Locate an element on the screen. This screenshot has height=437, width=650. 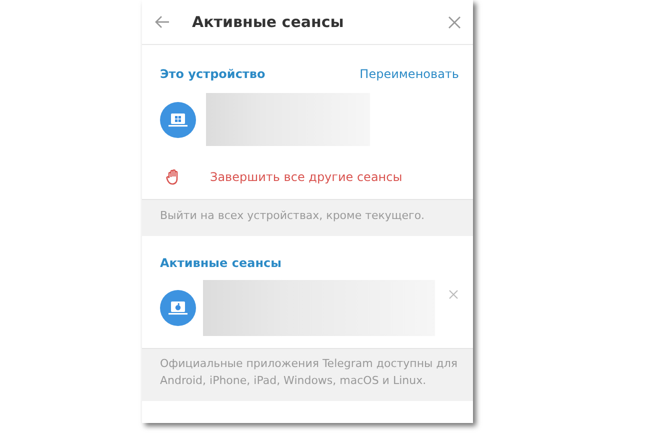
back-button is located at coordinates (162, 22).